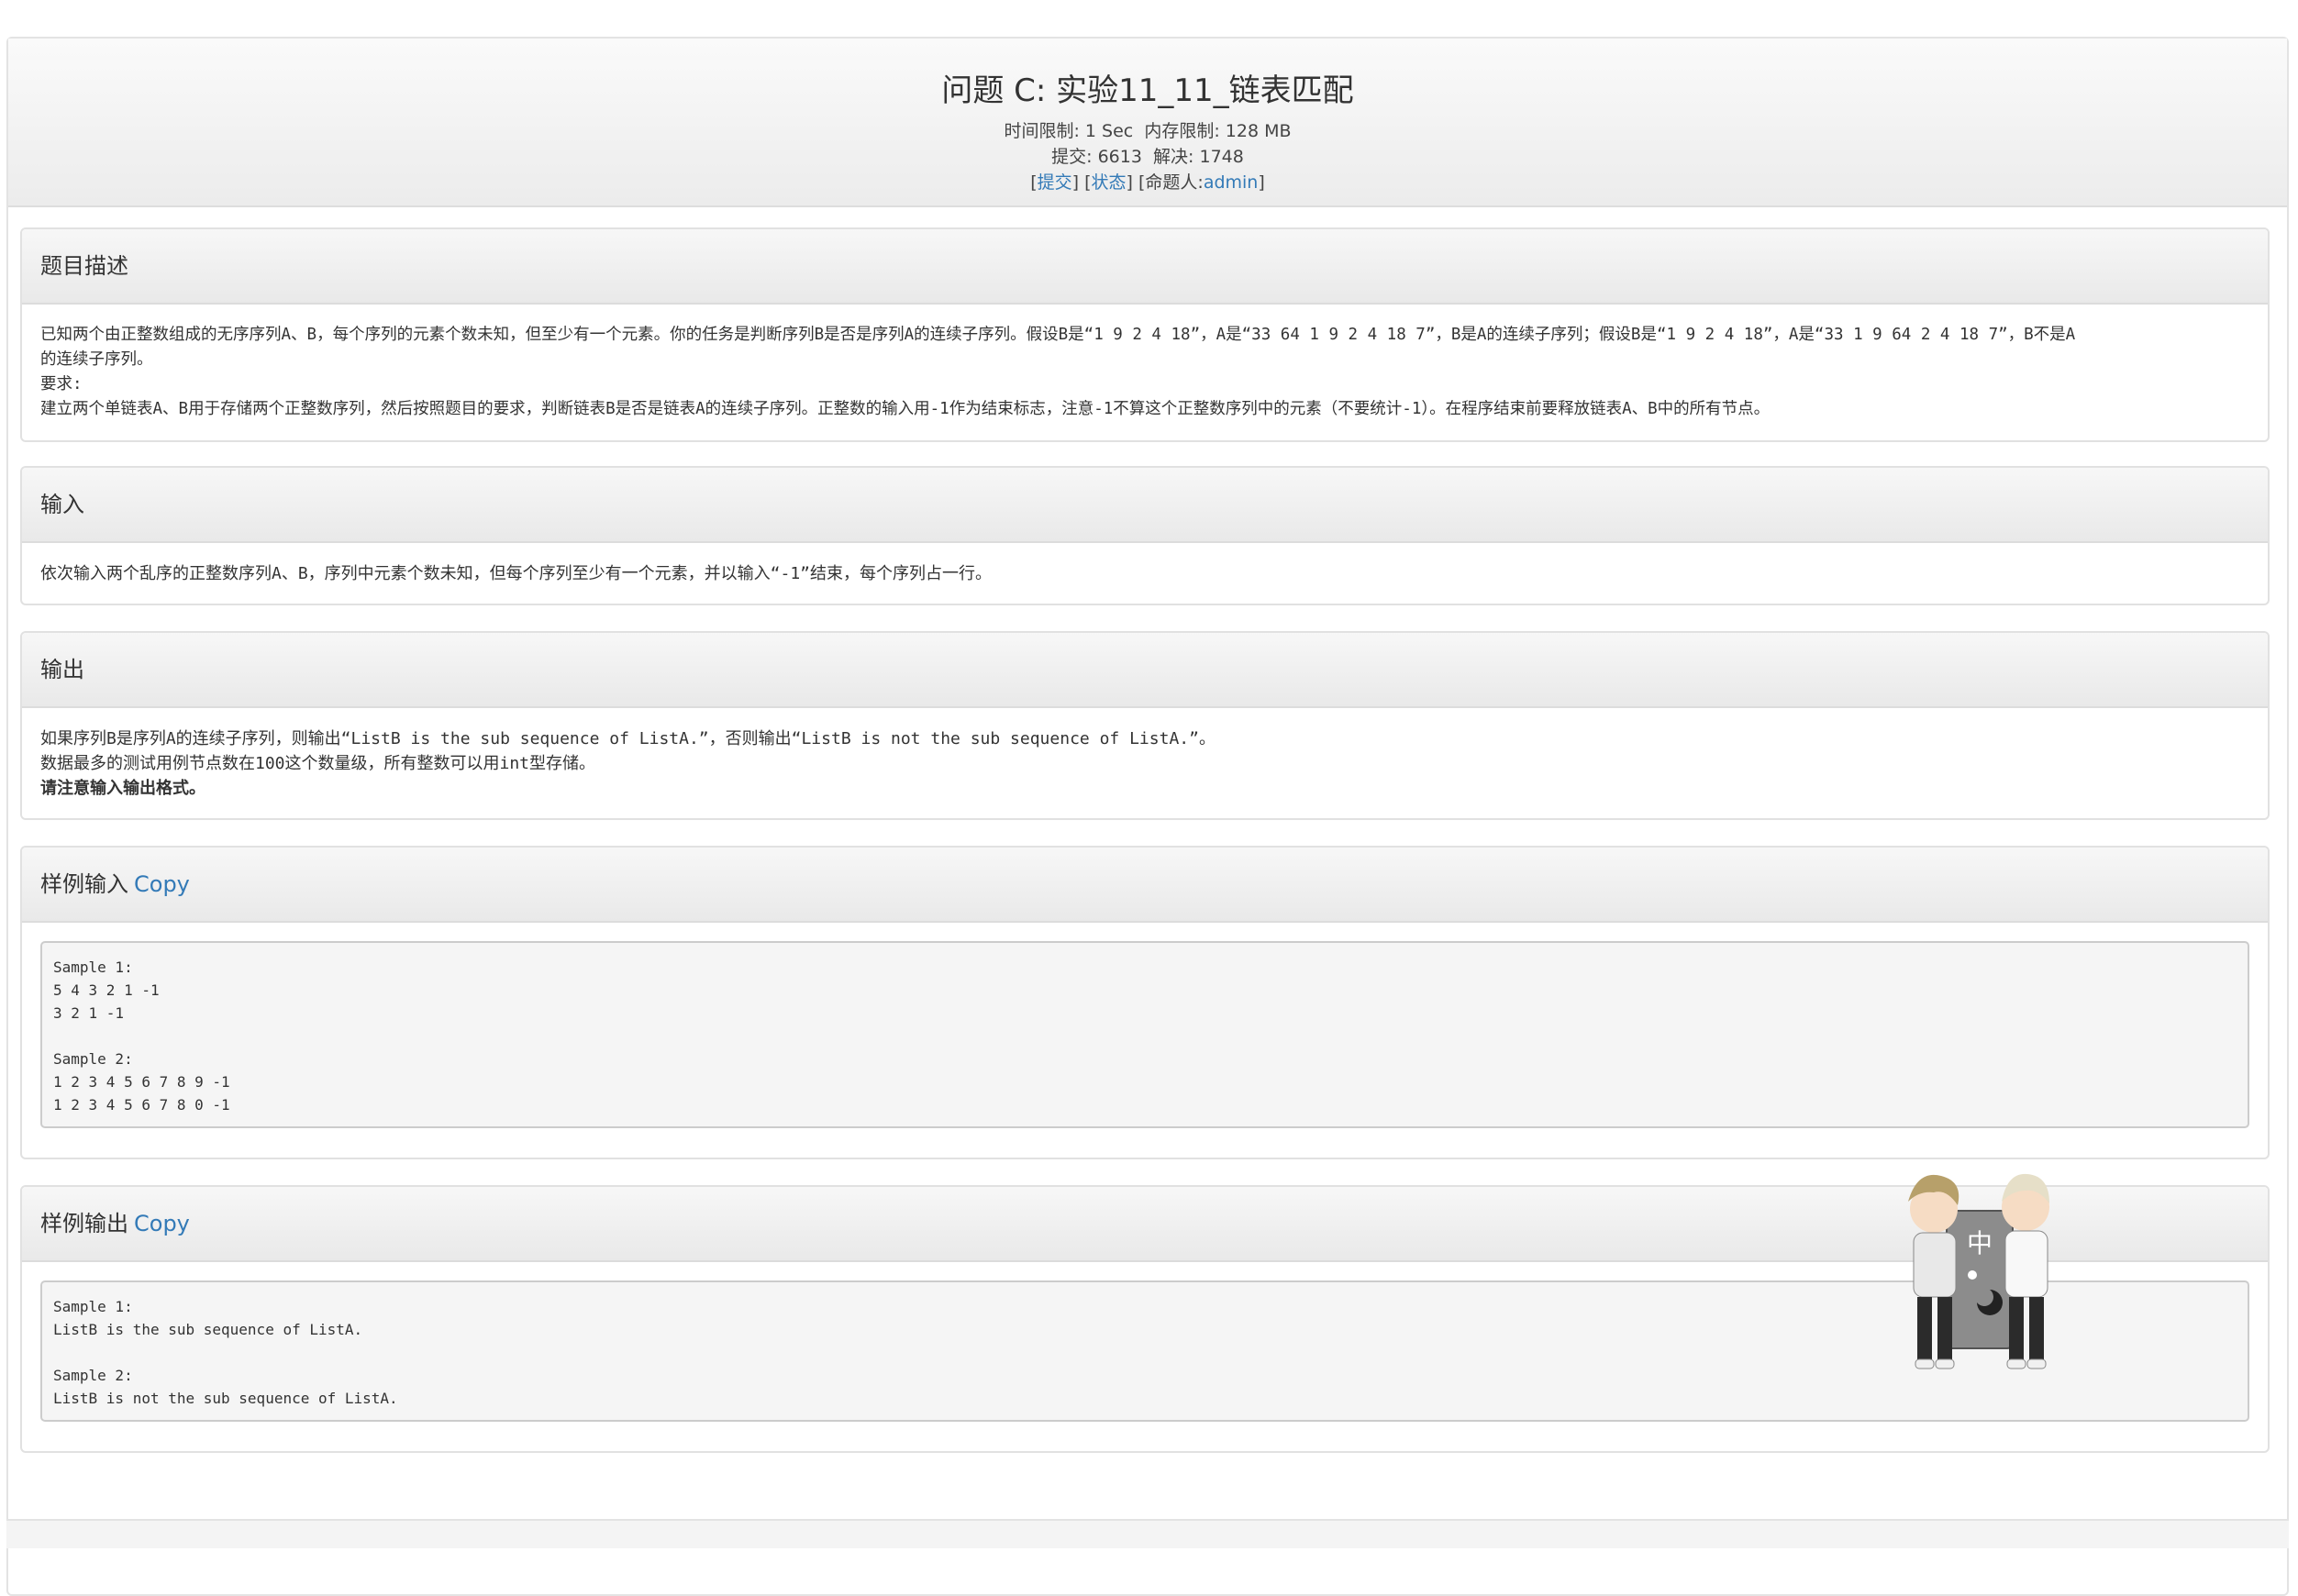 This screenshot has height=1596, width=2298. I want to click on requirements-label: 要求:, so click(62, 384).